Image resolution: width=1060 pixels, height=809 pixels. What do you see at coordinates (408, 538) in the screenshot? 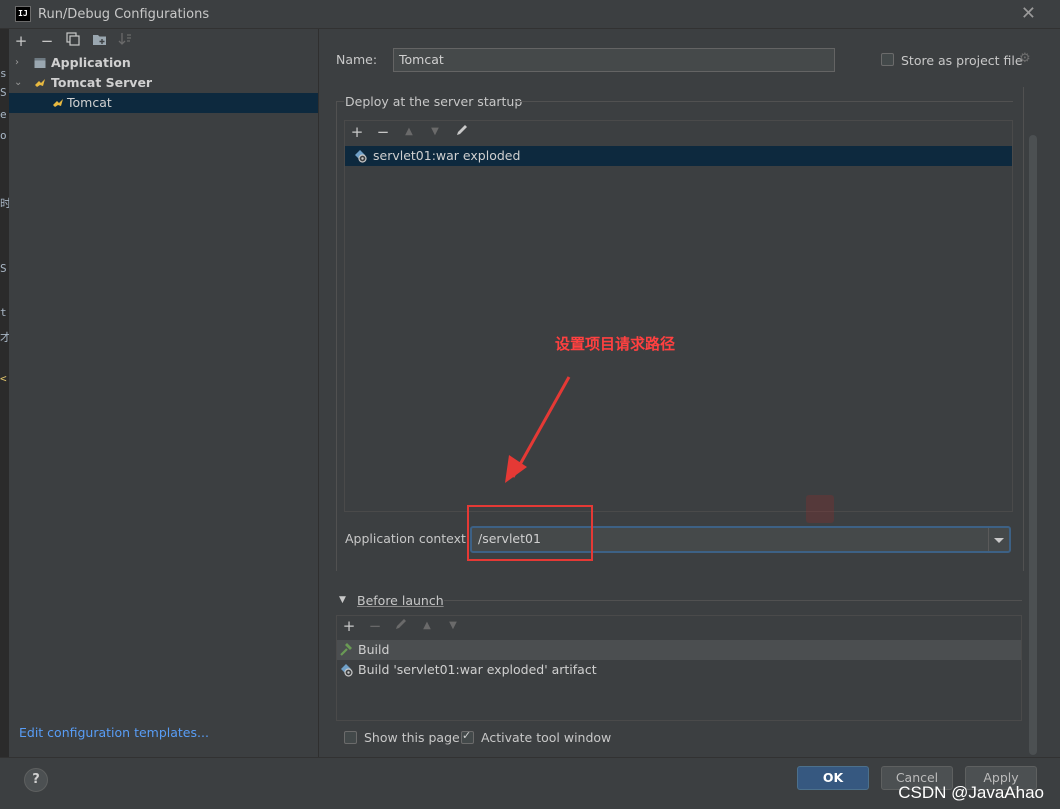
I see `application-context-label: Application context:` at bounding box center [408, 538].